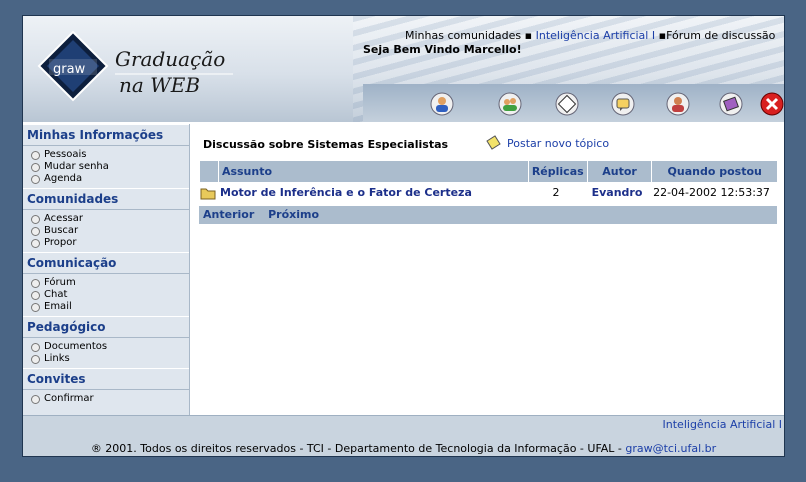 The width and height of the screenshot is (806, 482). Describe the element at coordinates (493, 142) in the screenshot. I see `note-icon` at that location.